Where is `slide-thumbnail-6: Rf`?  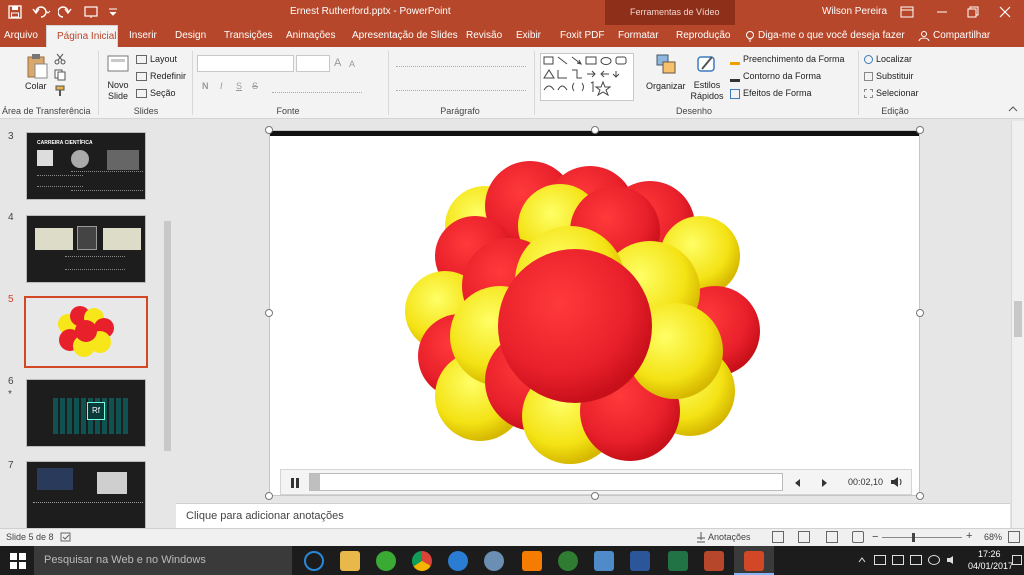 slide-thumbnail-6: Rf is located at coordinates (86, 413).